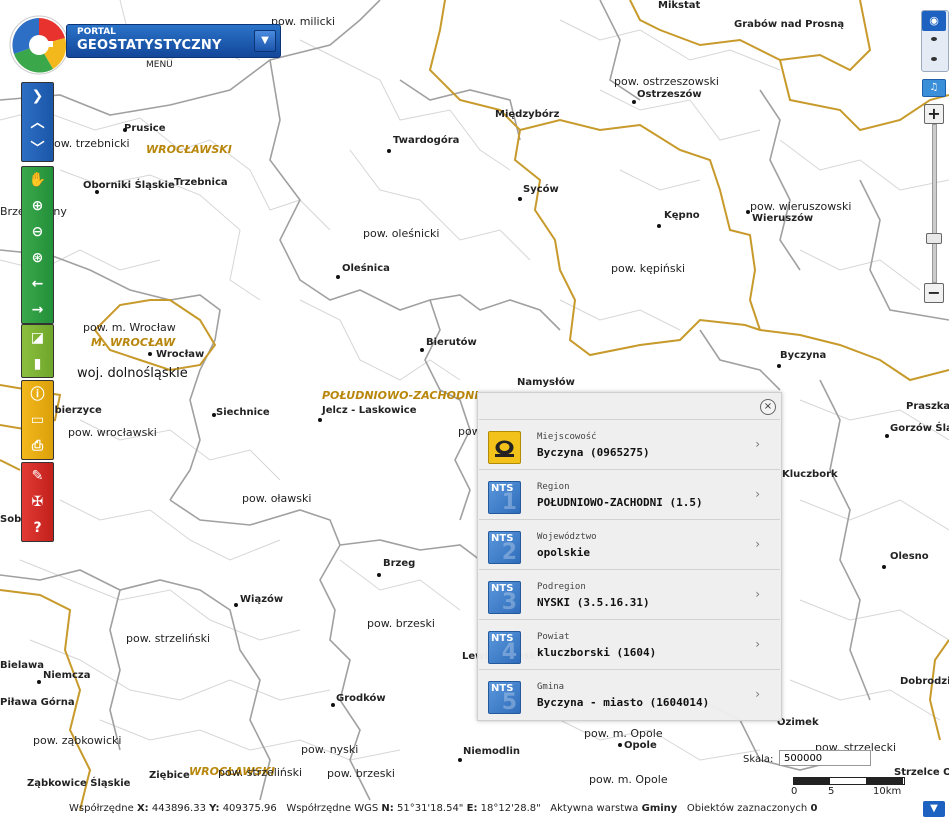 Image resolution: width=949 pixels, height=821 pixels. What do you see at coordinates (553, 637) in the screenshot?
I see `popup-row-title: Powiat` at bounding box center [553, 637].